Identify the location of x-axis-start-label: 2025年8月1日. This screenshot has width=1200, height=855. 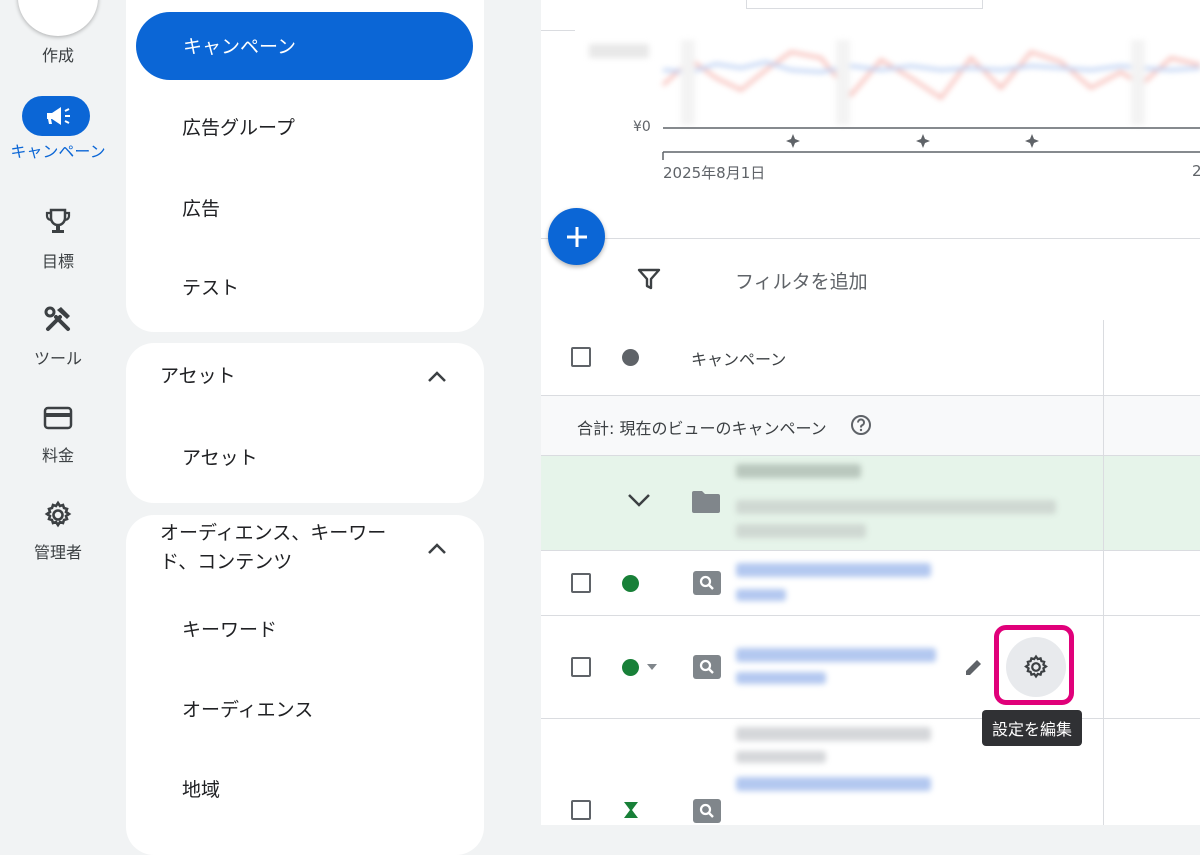
(714, 173).